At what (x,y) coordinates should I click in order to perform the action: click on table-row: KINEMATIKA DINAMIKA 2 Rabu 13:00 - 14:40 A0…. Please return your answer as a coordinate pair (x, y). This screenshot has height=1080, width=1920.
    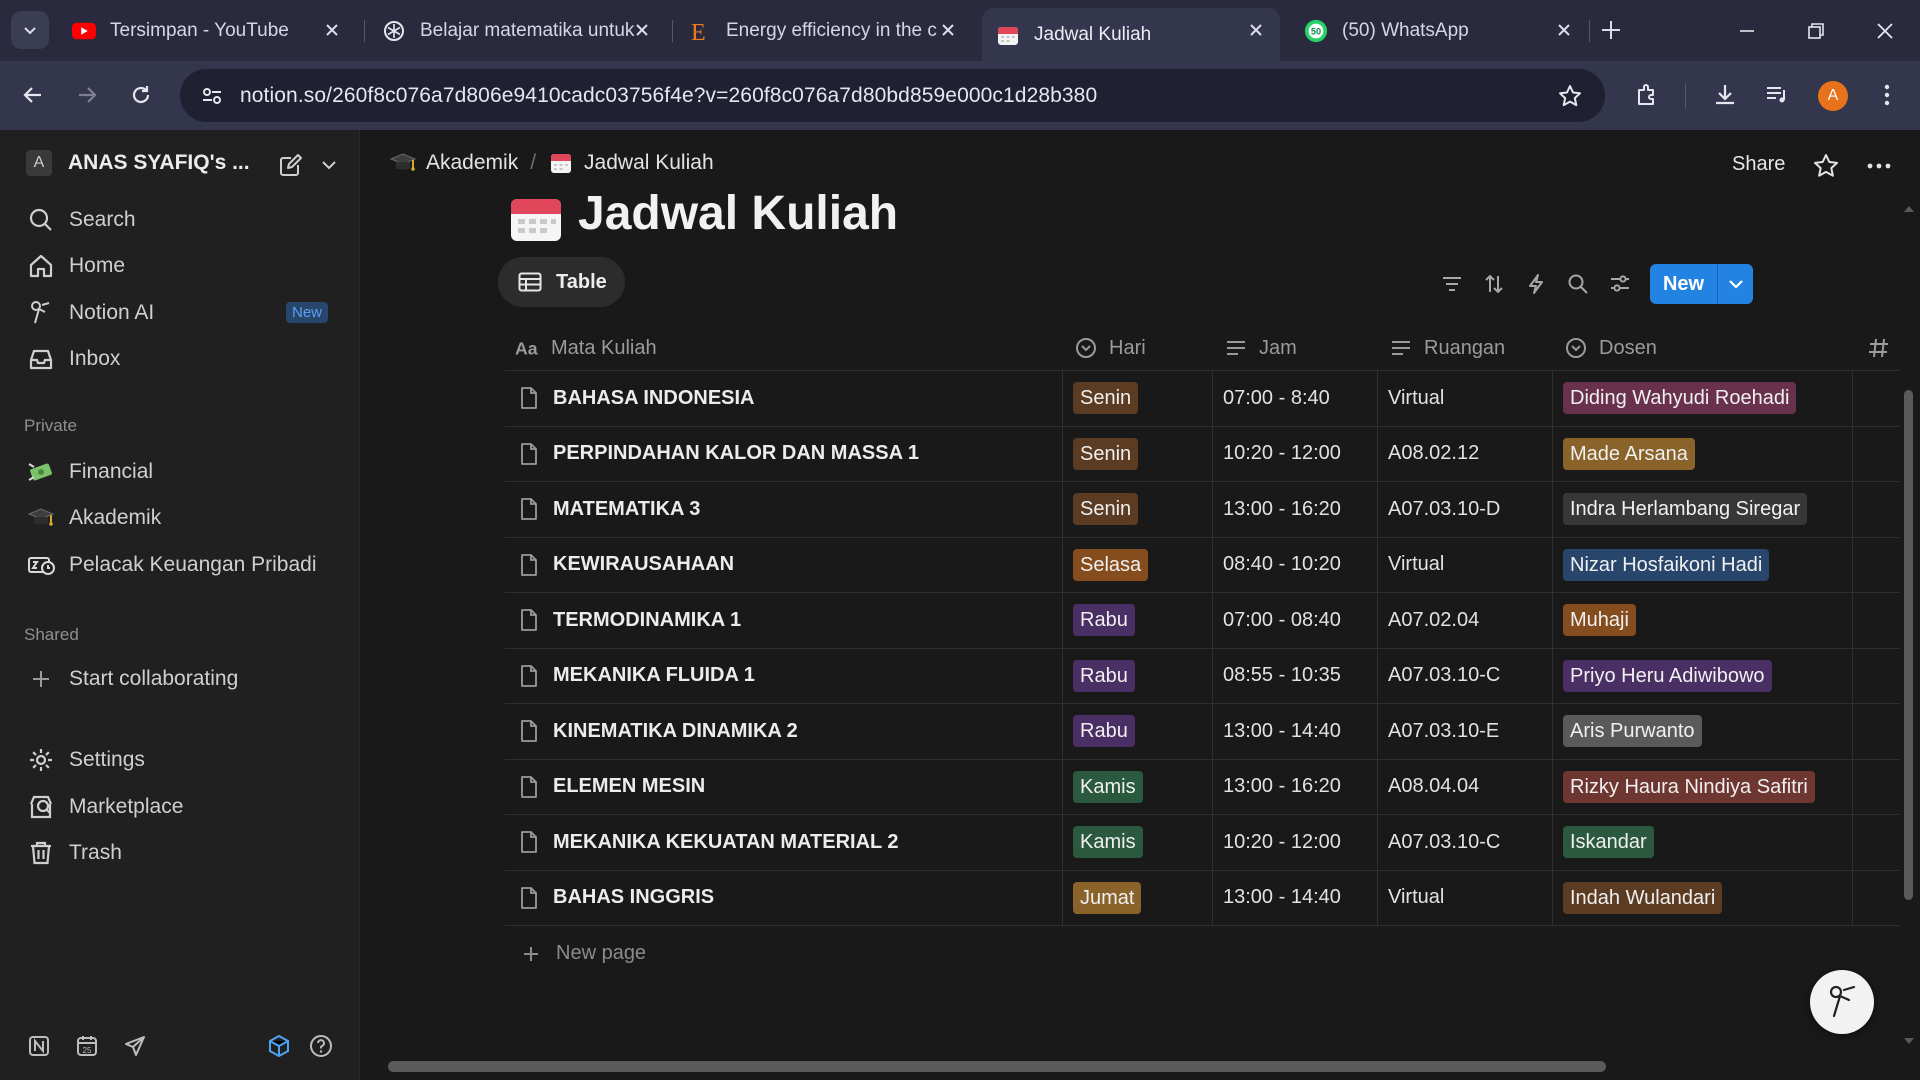
    Looking at the image, I should click on (1202, 732).